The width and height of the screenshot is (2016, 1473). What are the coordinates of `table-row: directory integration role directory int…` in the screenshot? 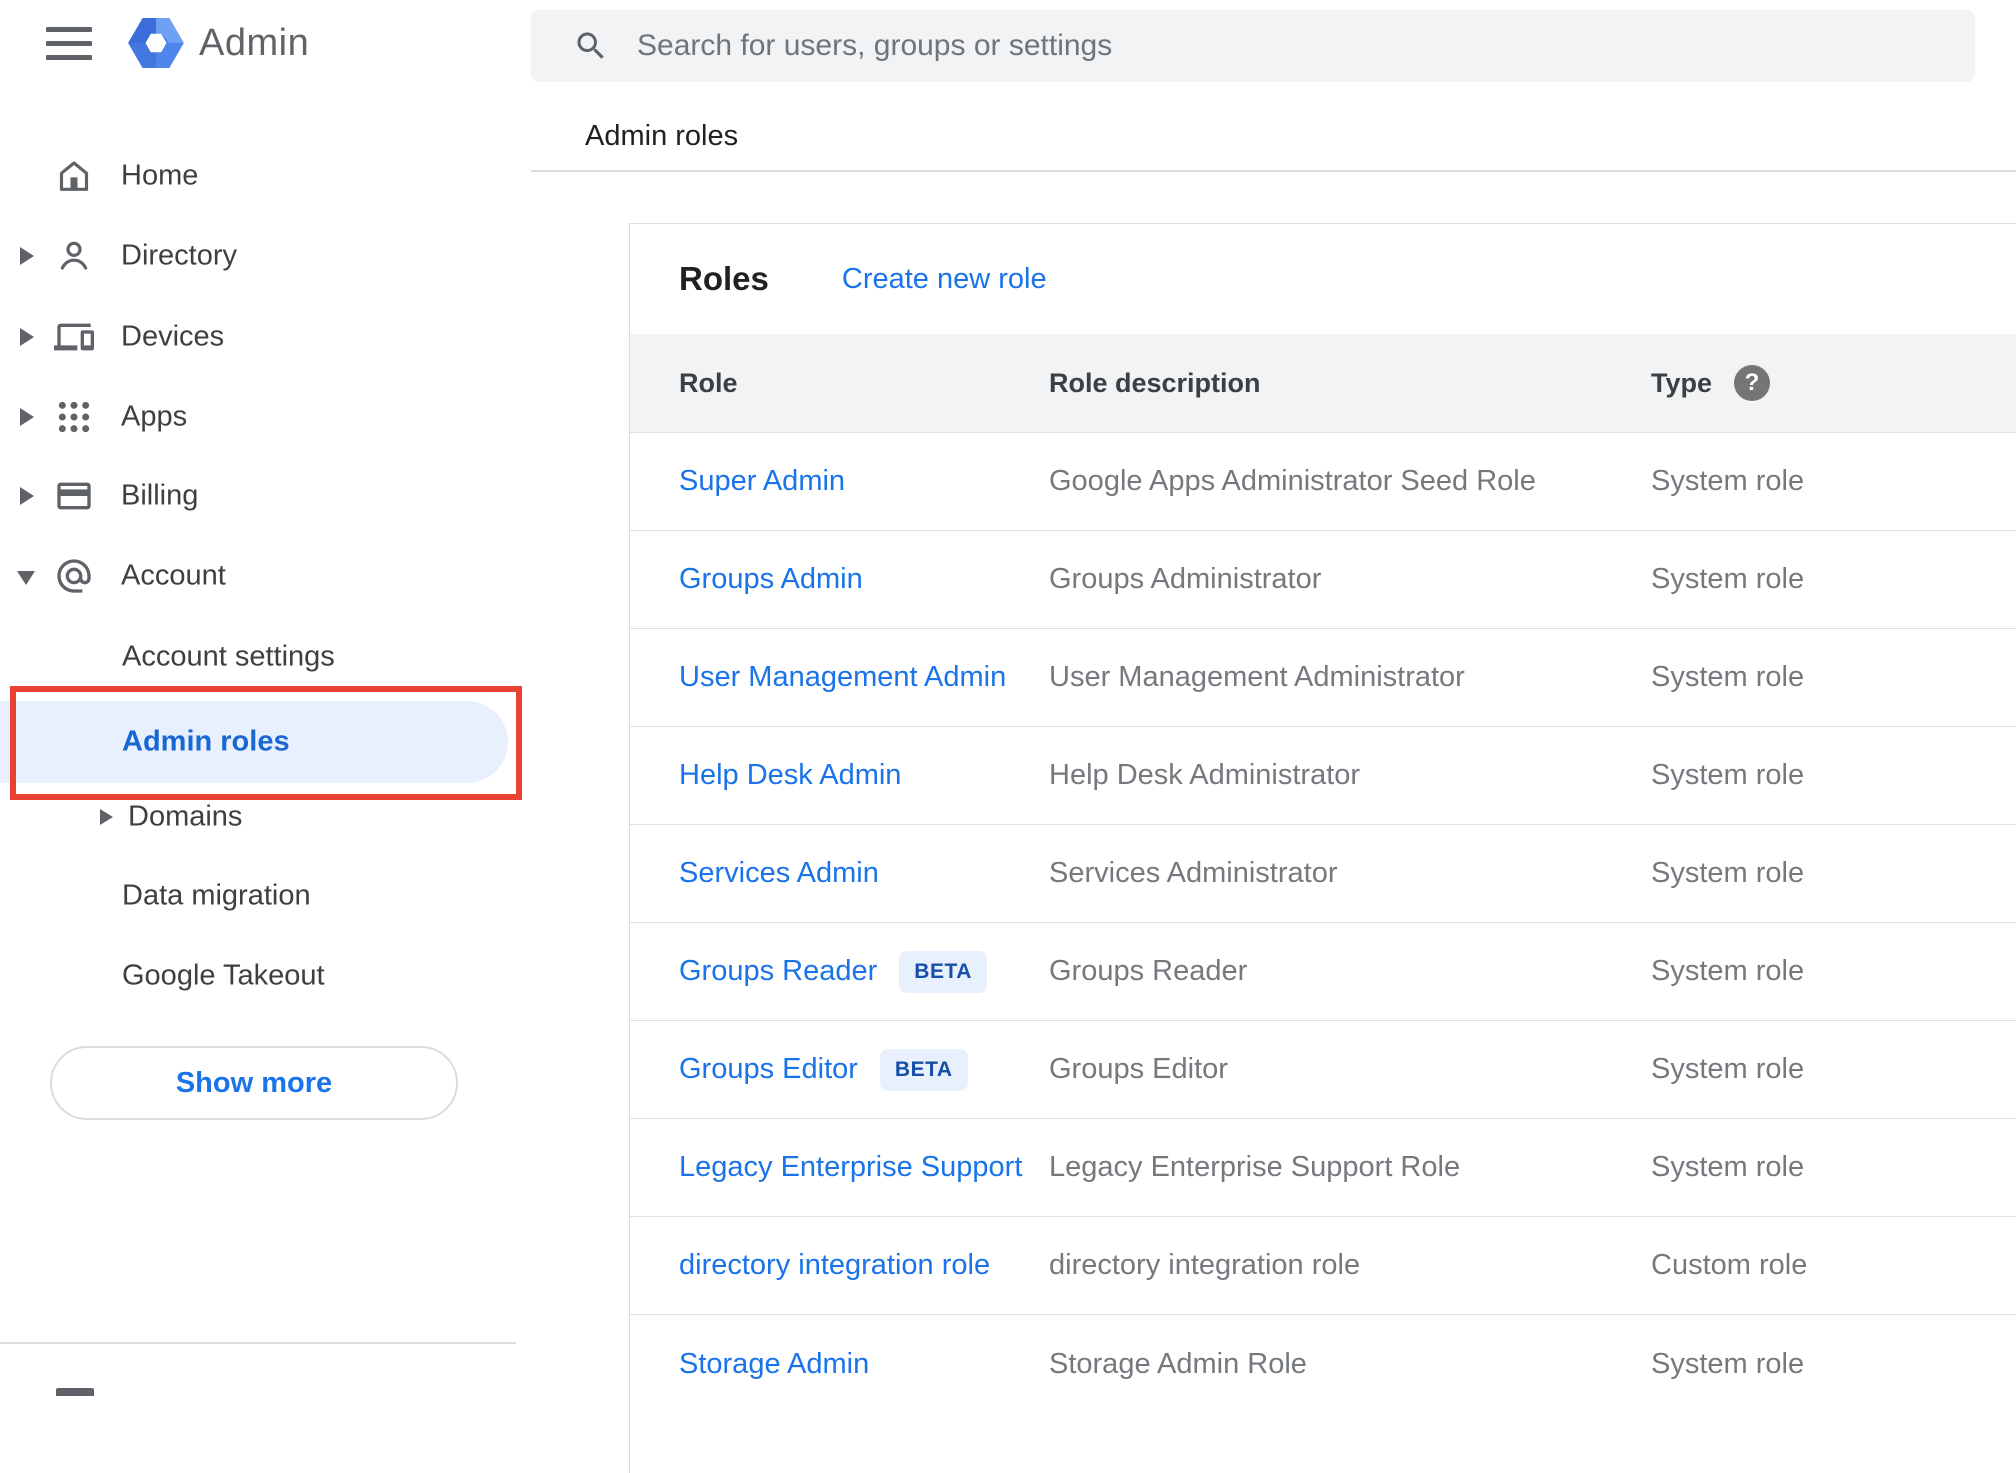 It's located at (1323, 1266).